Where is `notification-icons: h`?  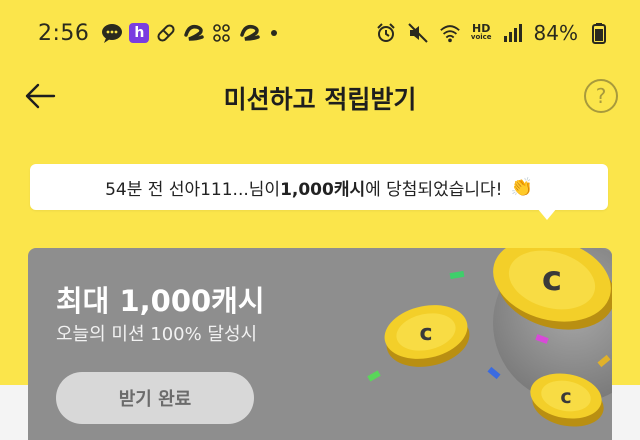 notification-icons: h is located at coordinates (189, 33).